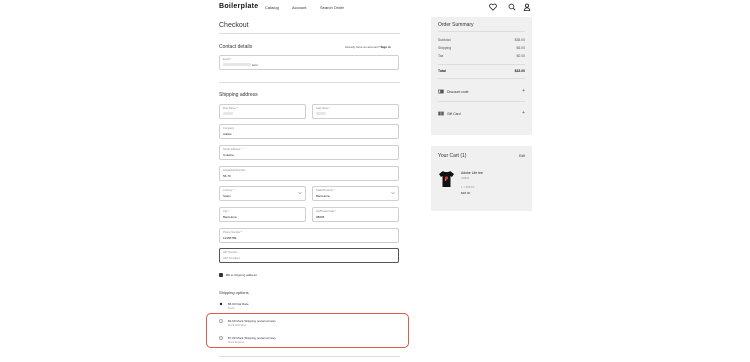 This screenshot has width=750, height=362. Describe the element at coordinates (299, 7) in the screenshot. I see `nav-account: Account` at that location.